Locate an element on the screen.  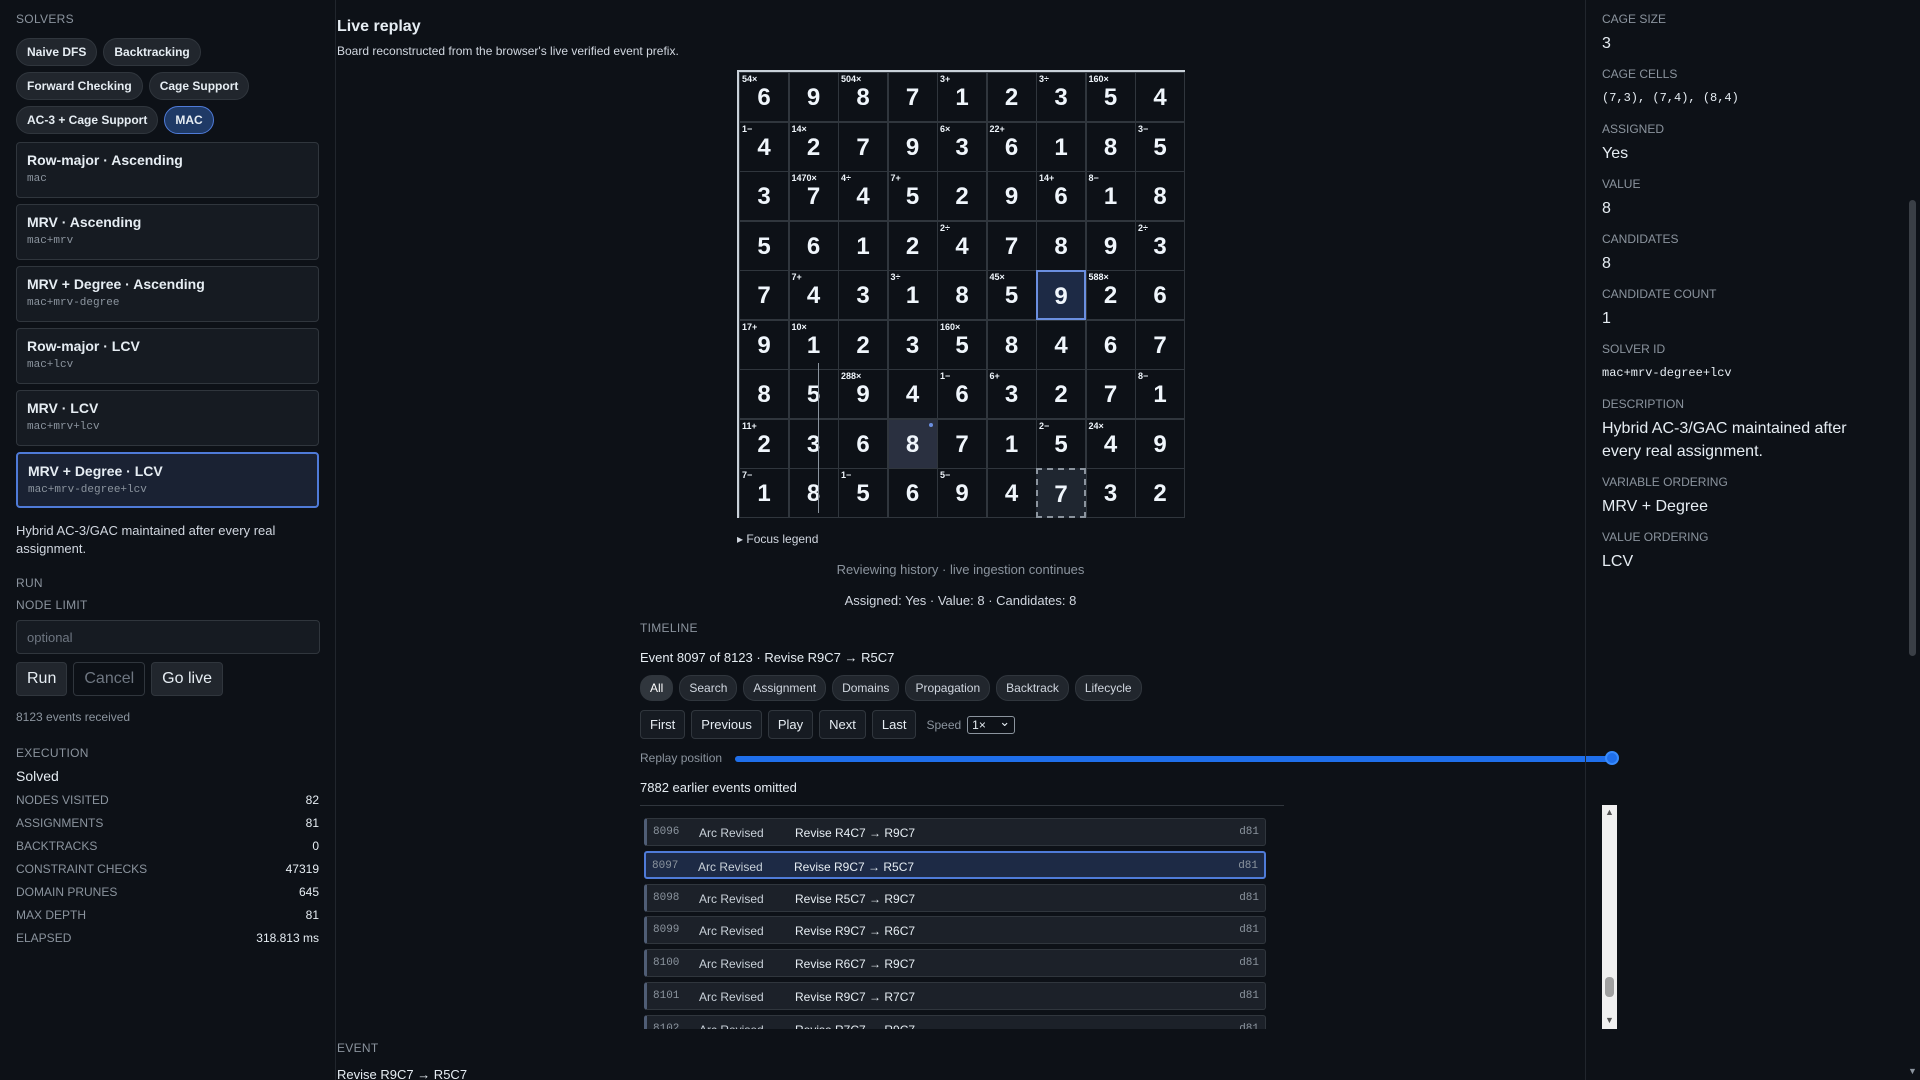
event-row: 8099 Arc Revised Revise R9C7 → R6C7 d81 is located at coordinates (955, 930).